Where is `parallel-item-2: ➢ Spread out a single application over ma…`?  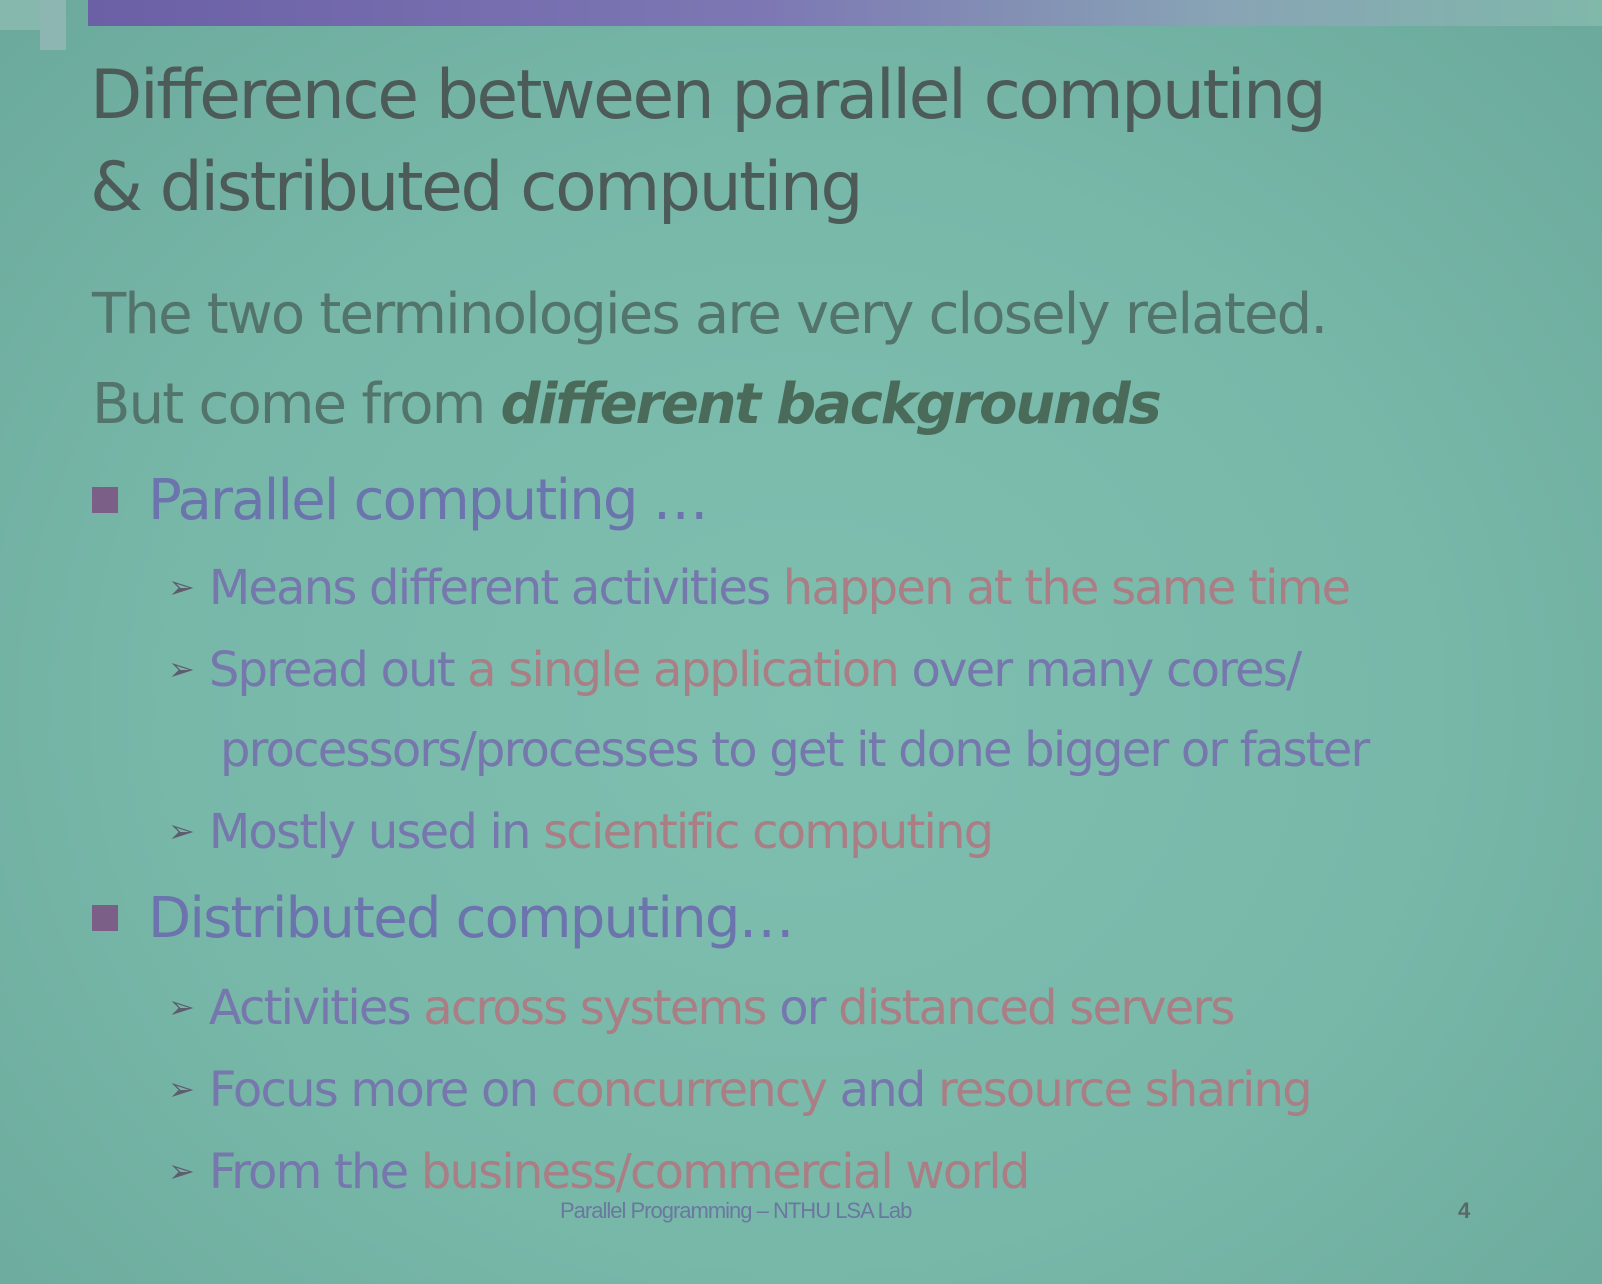
parallel-item-2: ➢ Spread out a single application over ma… is located at coordinates (735, 670).